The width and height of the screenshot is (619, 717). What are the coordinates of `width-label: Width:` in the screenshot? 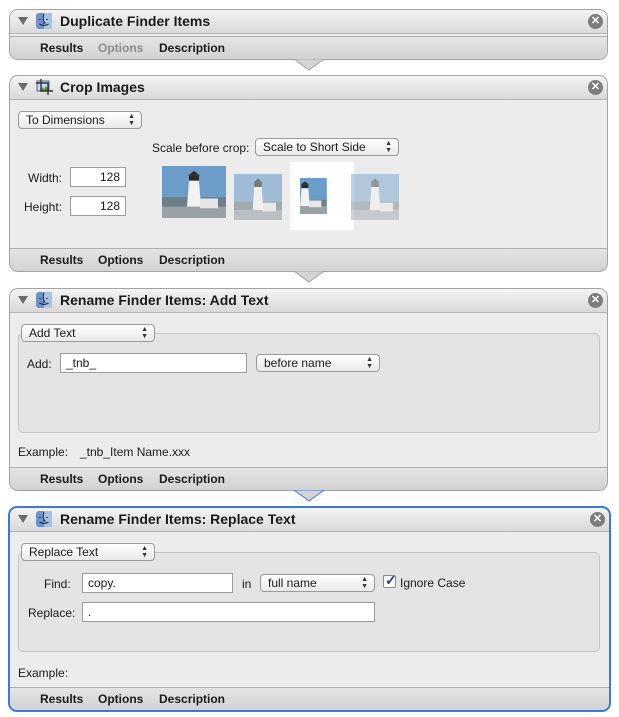 It's located at (45, 178).